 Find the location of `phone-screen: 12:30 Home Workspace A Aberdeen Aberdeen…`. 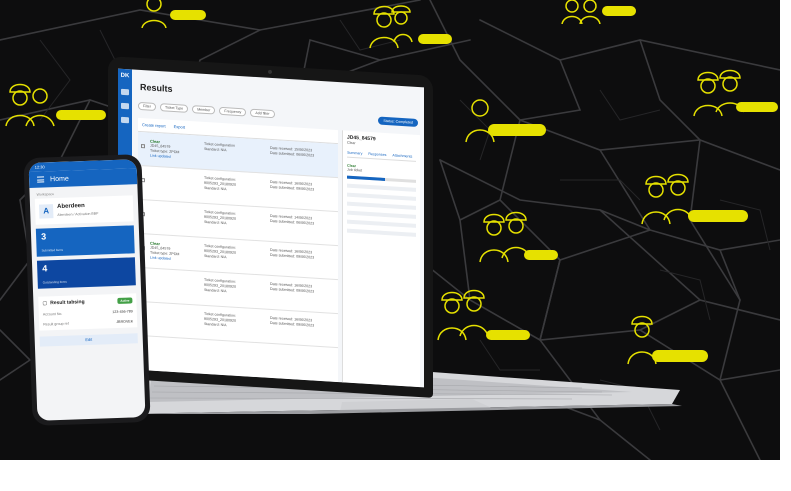

phone-screen: 12:30 Home Workspace A Aberdeen Aberdeen… is located at coordinates (87, 290).